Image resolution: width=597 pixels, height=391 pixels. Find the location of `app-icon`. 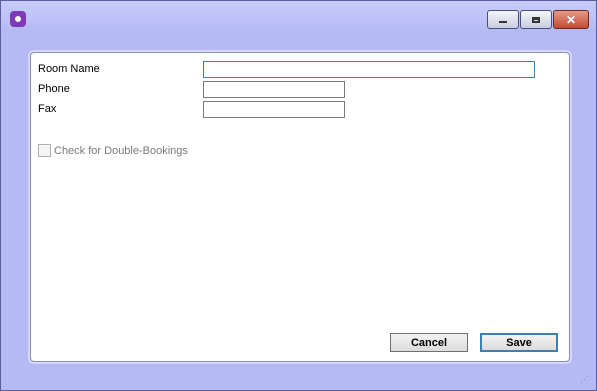

app-icon is located at coordinates (18, 19).